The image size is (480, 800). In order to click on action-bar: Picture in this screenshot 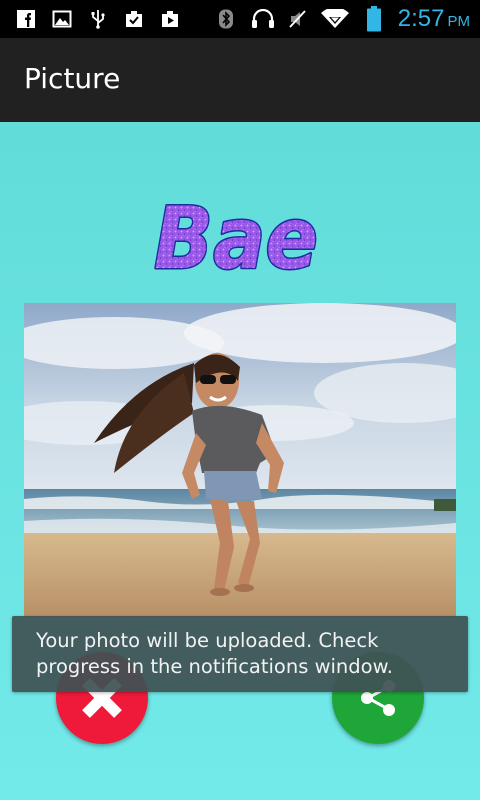, I will do `click(240, 80)`.